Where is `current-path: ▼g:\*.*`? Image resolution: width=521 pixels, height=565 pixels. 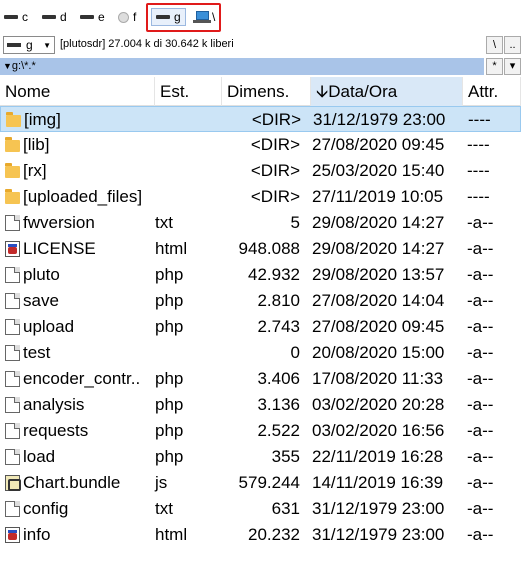
current-path: ▼g:\*.* is located at coordinates (242, 66).